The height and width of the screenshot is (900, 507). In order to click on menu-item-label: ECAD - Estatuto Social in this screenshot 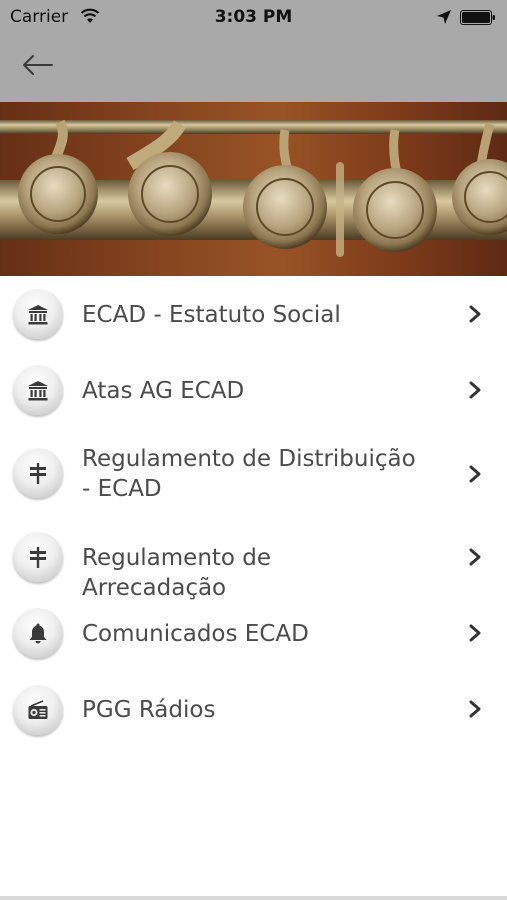, I will do `click(211, 315)`.